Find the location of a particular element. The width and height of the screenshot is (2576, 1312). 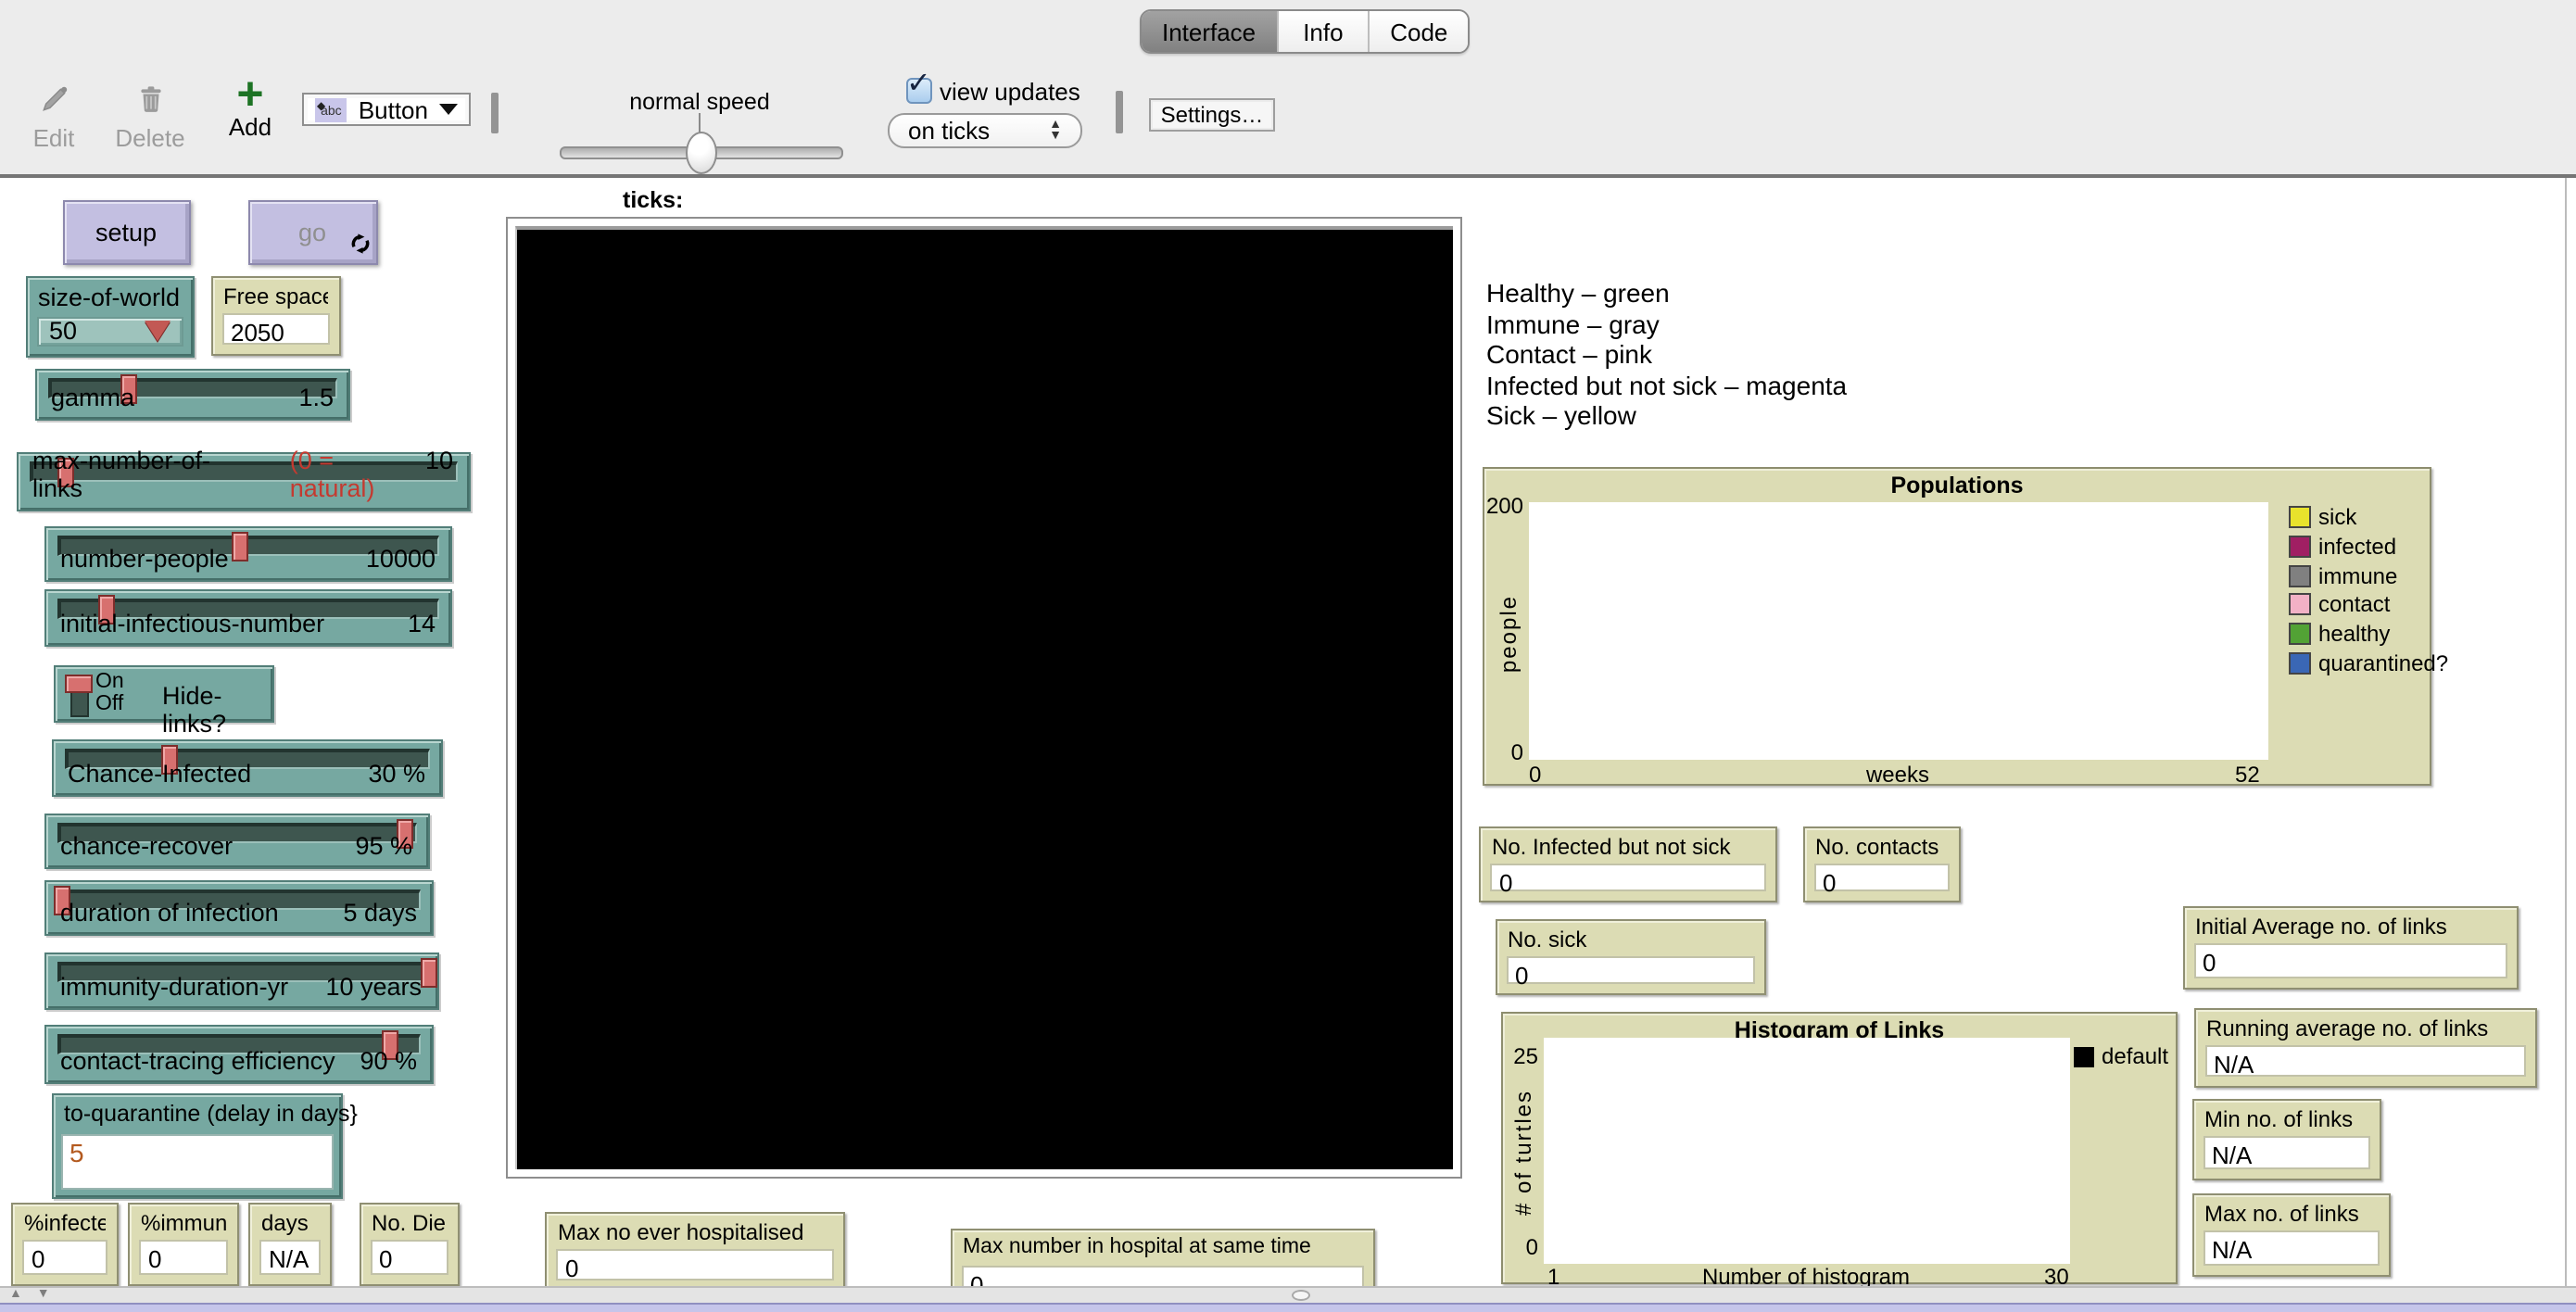

vertical-scrollbar-edge is located at coordinates (2566, 733).